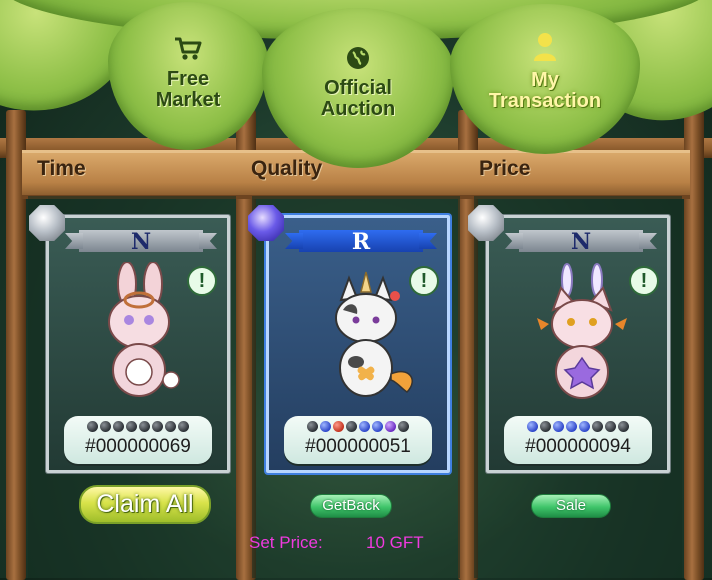 The height and width of the screenshot is (580, 712). What do you see at coordinates (358, 446) in the screenshot?
I see `pet-id: #000000051` at bounding box center [358, 446].